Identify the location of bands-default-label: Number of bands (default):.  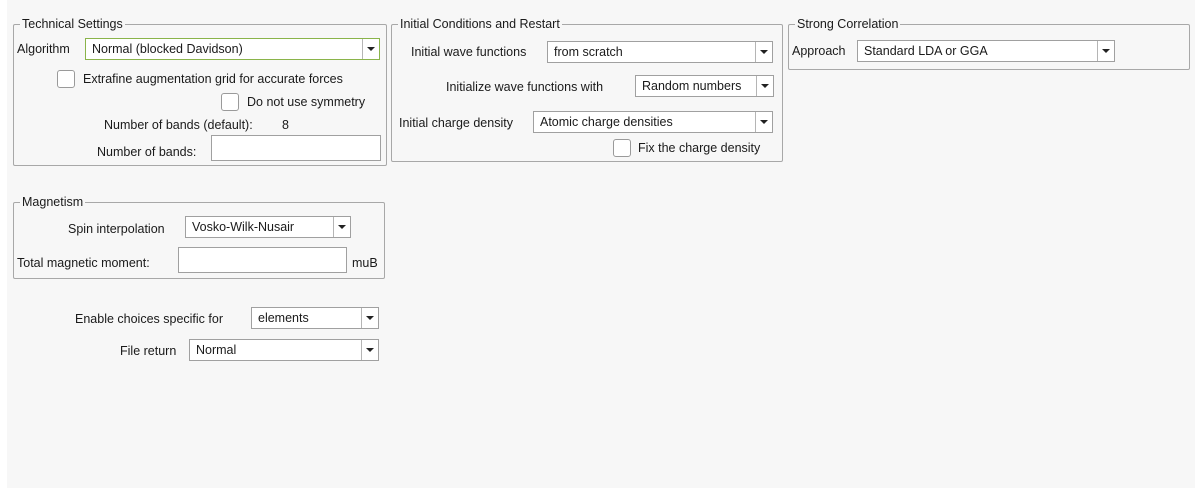
(178, 125).